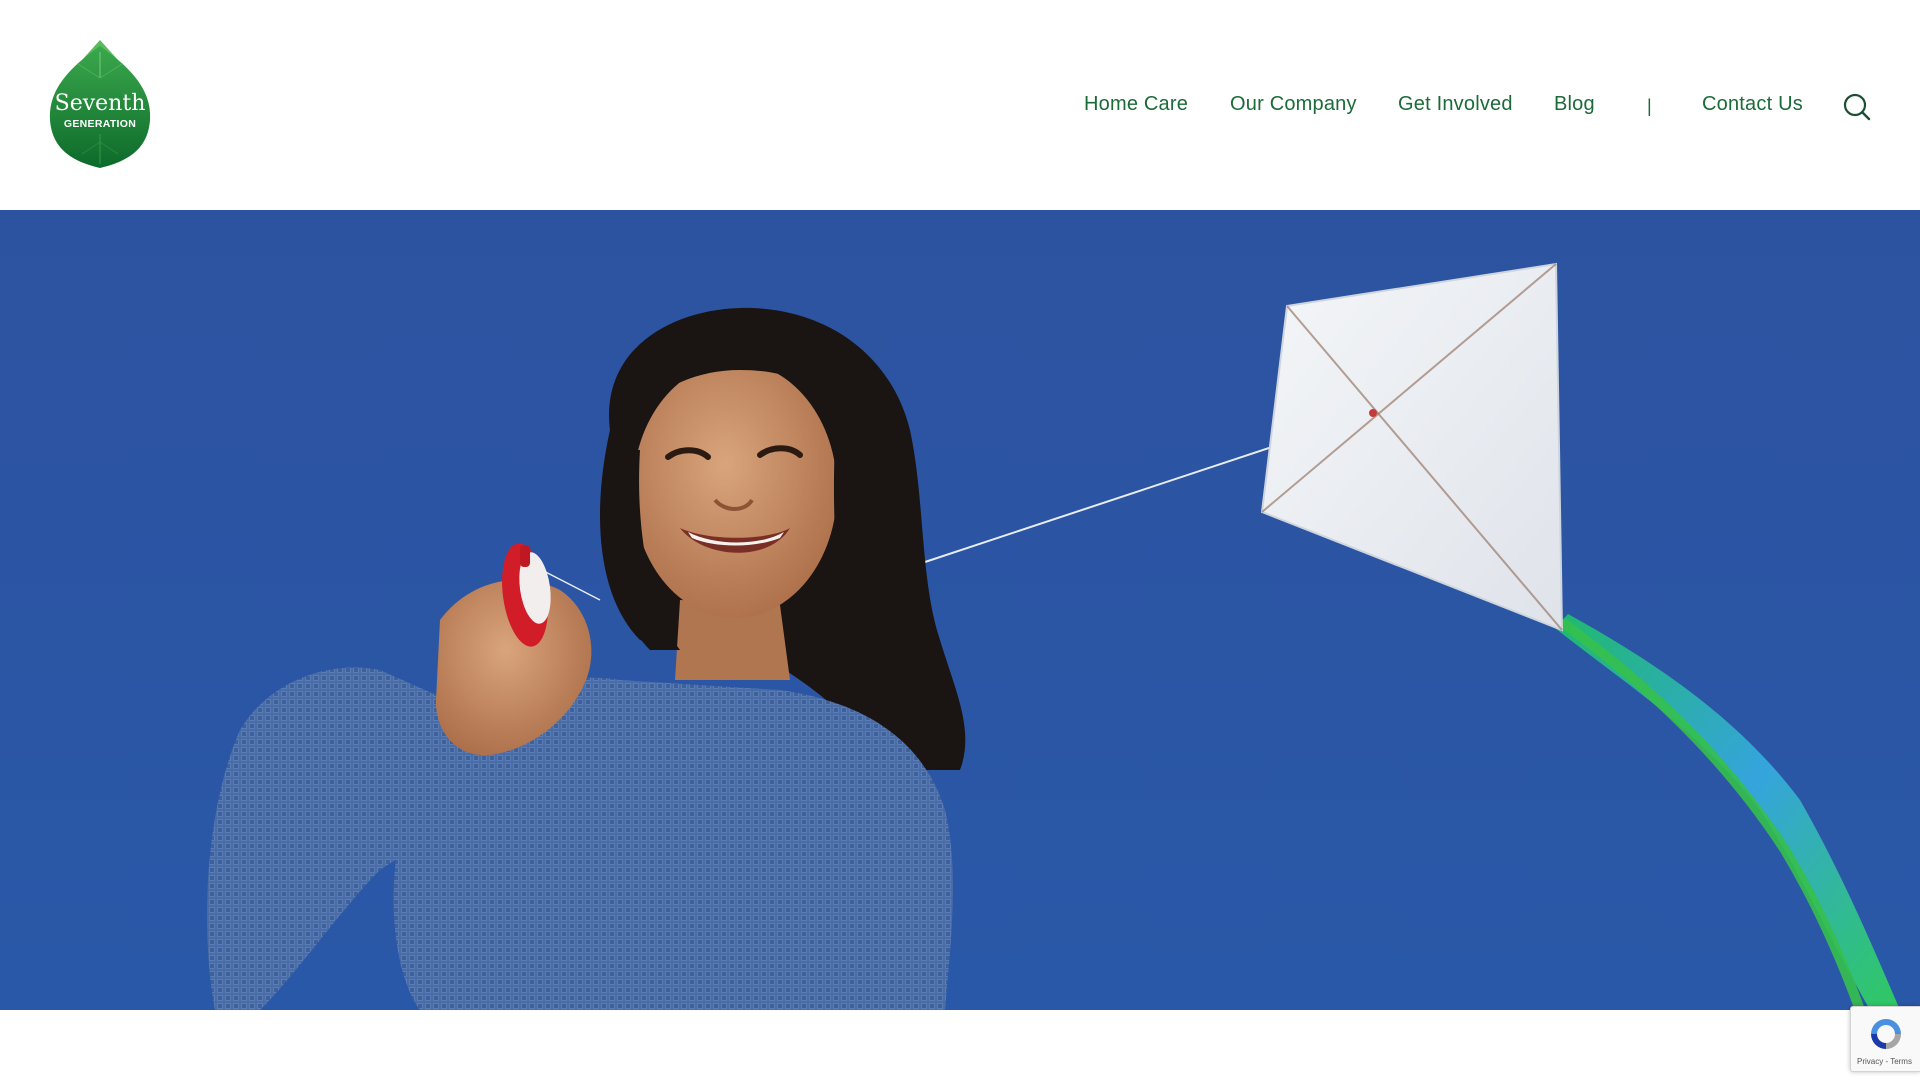 Image resolution: width=1920 pixels, height=1080 pixels. I want to click on search-button, so click(1857, 107).